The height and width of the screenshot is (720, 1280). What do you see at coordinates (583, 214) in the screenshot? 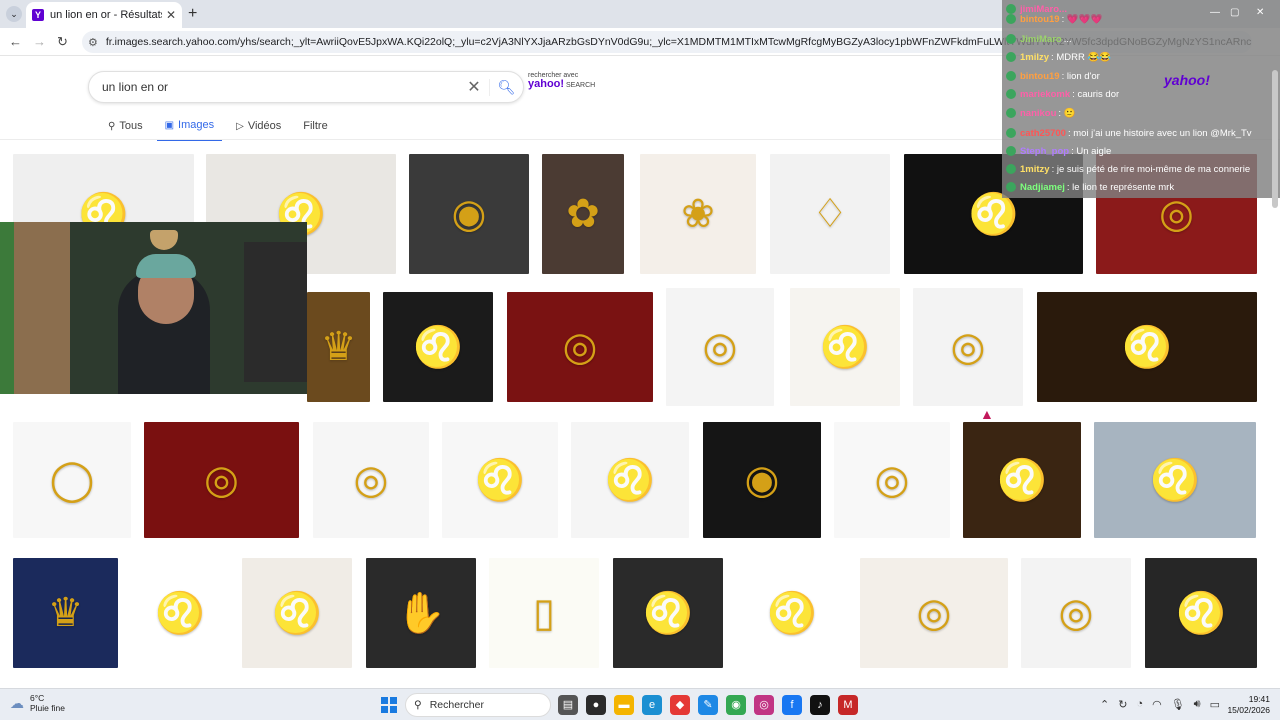
I see `image-result: ✿` at bounding box center [583, 214].